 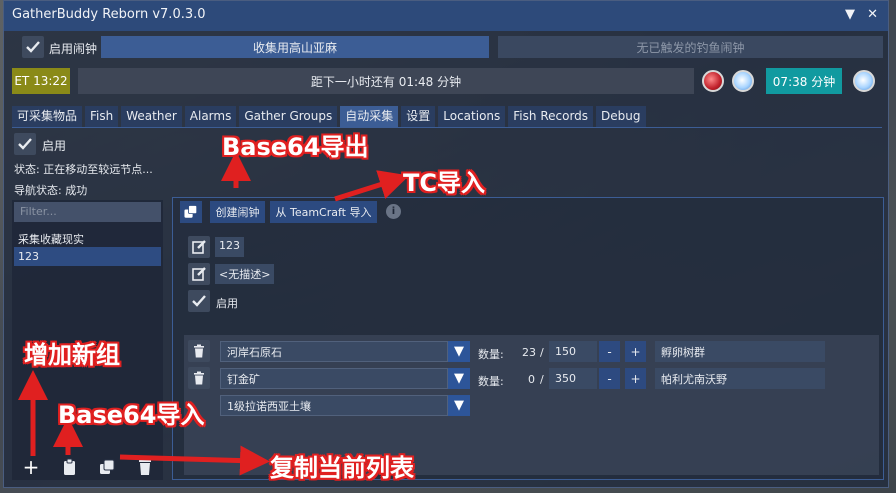 What do you see at coordinates (72, 355) in the screenshot?
I see `annotation-add-group: 增加新组` at bounding box center [72, 355].